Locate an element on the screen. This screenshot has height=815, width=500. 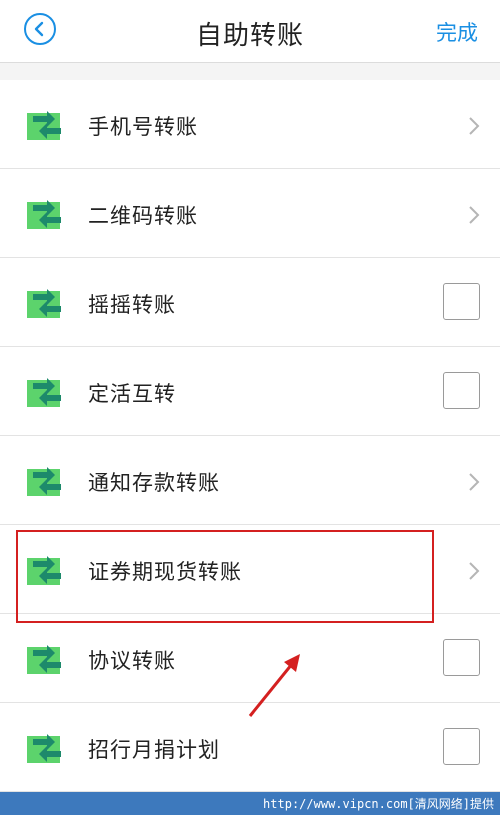
item-label: 定活互转 is located at coordinates (132, 394).